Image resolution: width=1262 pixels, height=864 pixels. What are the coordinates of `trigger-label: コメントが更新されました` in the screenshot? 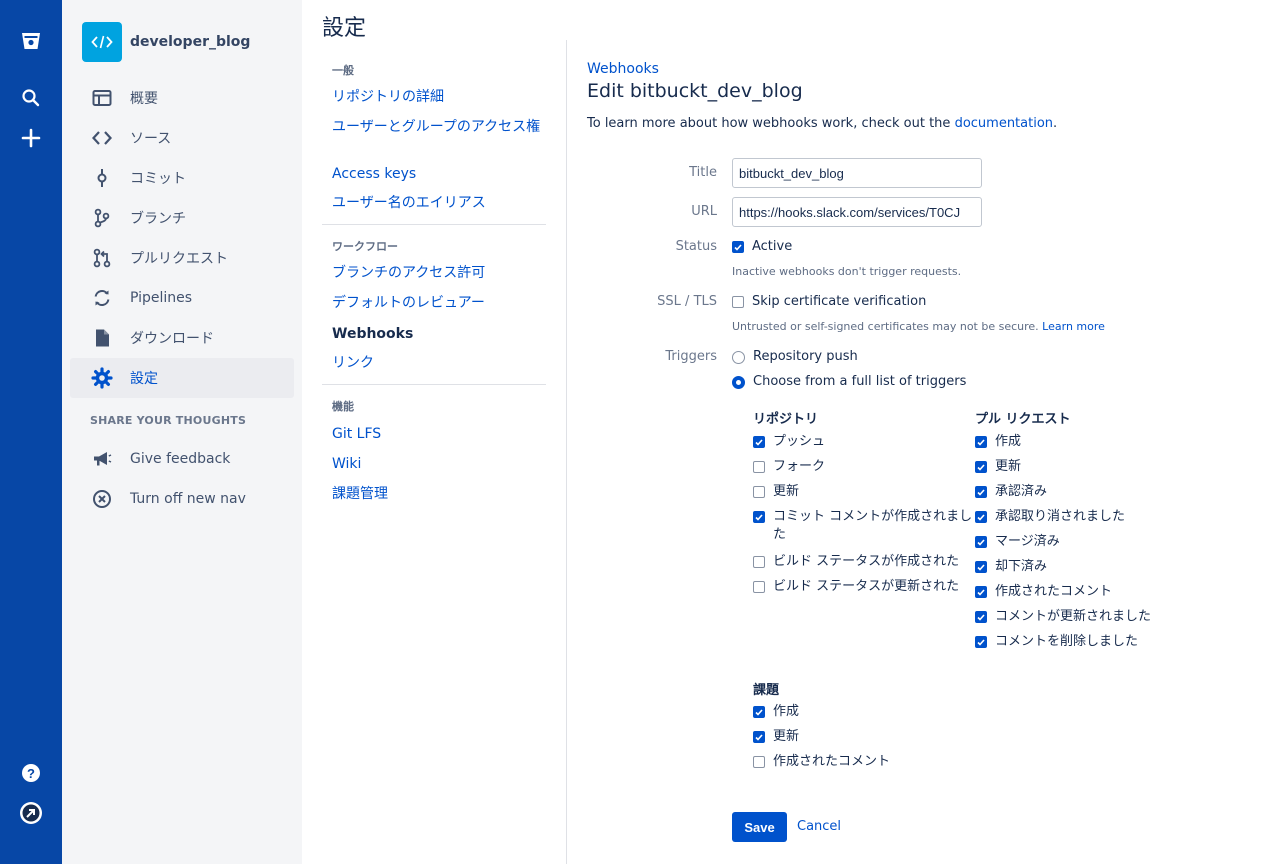 It's located at (1073, 616).